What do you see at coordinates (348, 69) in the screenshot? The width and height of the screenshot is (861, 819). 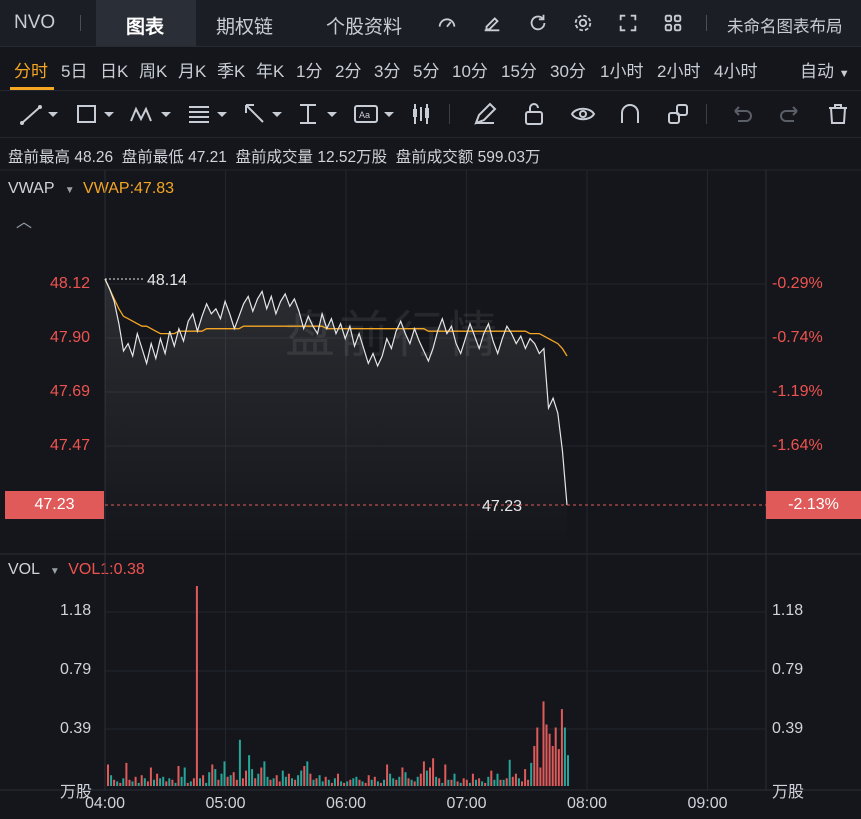 I see `timeframe-item: 2分` at bounding box center [348, 69].